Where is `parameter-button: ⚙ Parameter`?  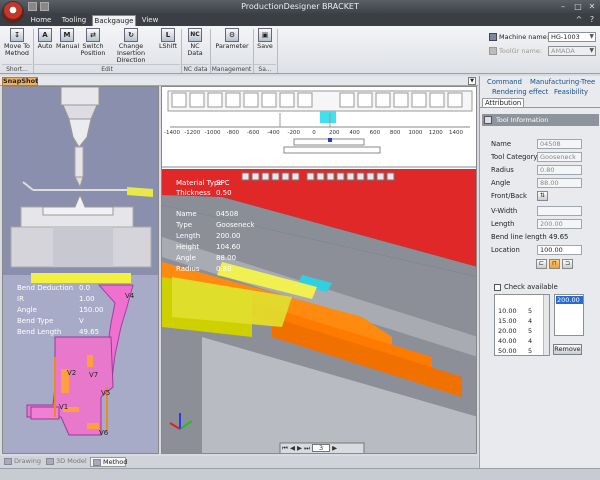
parameter-button: ⚙ Parameter is located at coordinates (232, 39).